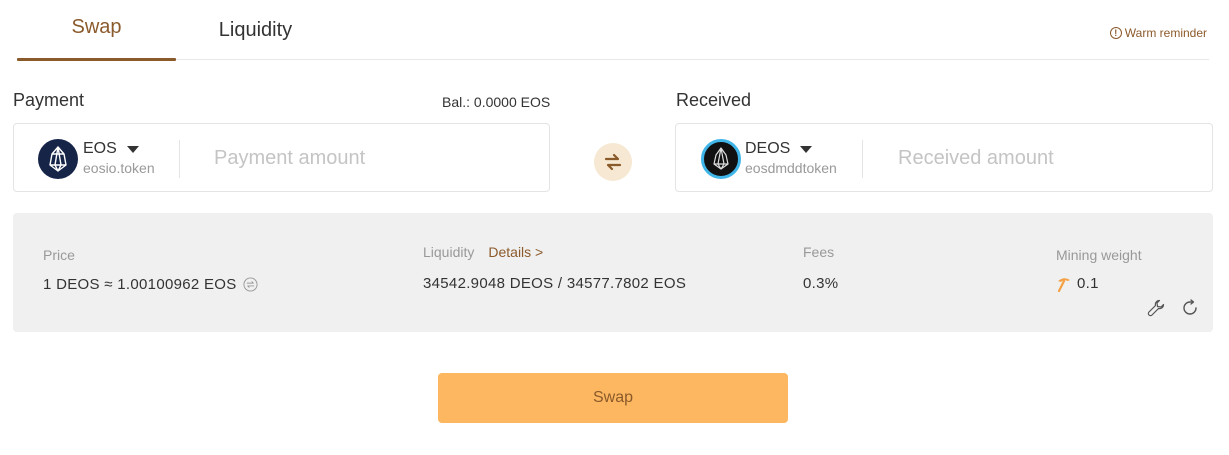 The width and height of the screenshot is (1229, 455). I want to click on received-token-selector: DEOS, so click(779, 149).